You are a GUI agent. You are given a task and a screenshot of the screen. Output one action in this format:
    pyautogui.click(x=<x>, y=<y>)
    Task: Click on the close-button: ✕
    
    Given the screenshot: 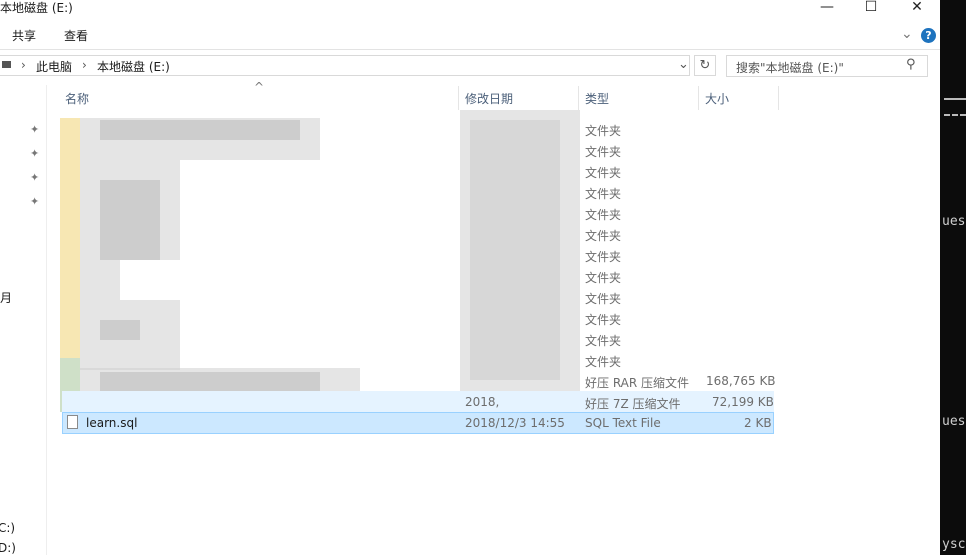 What is the action you would take?
    pyautogui.click(x=917, y=8)
    